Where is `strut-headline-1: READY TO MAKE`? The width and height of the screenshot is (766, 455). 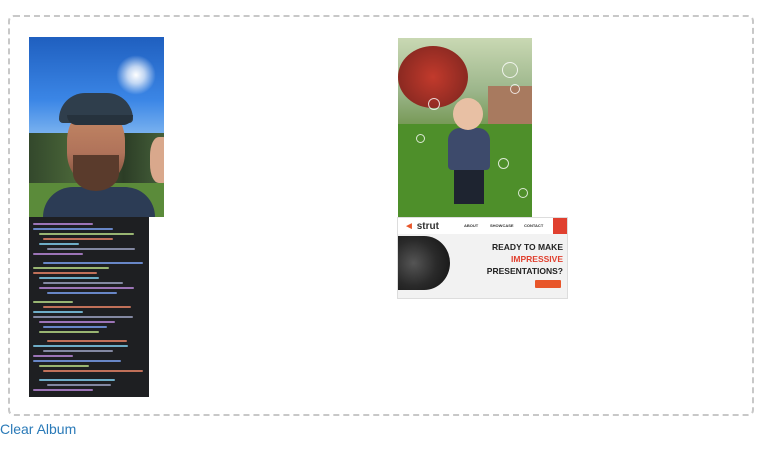 strut-headline-1: READY TO MAKE is located at coordinates (527, 247).